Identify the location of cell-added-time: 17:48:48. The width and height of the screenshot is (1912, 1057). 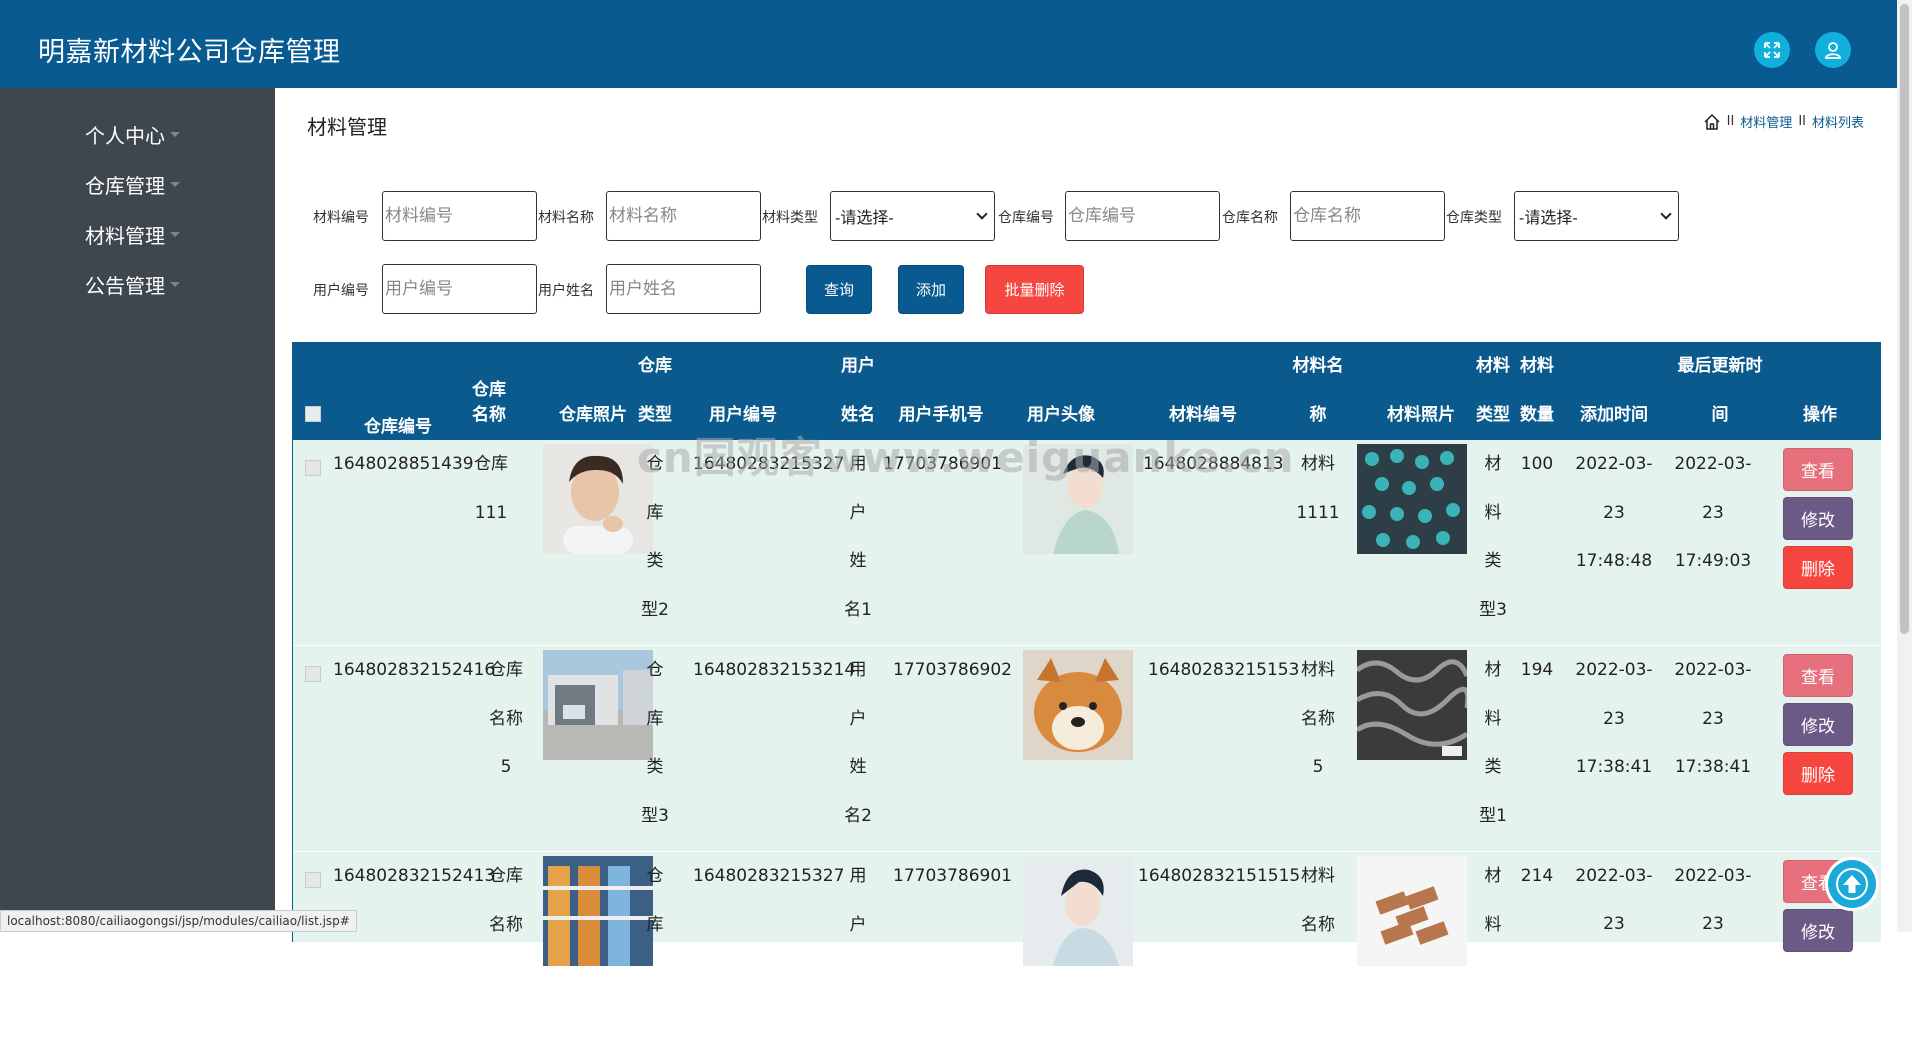
(1614, 561).